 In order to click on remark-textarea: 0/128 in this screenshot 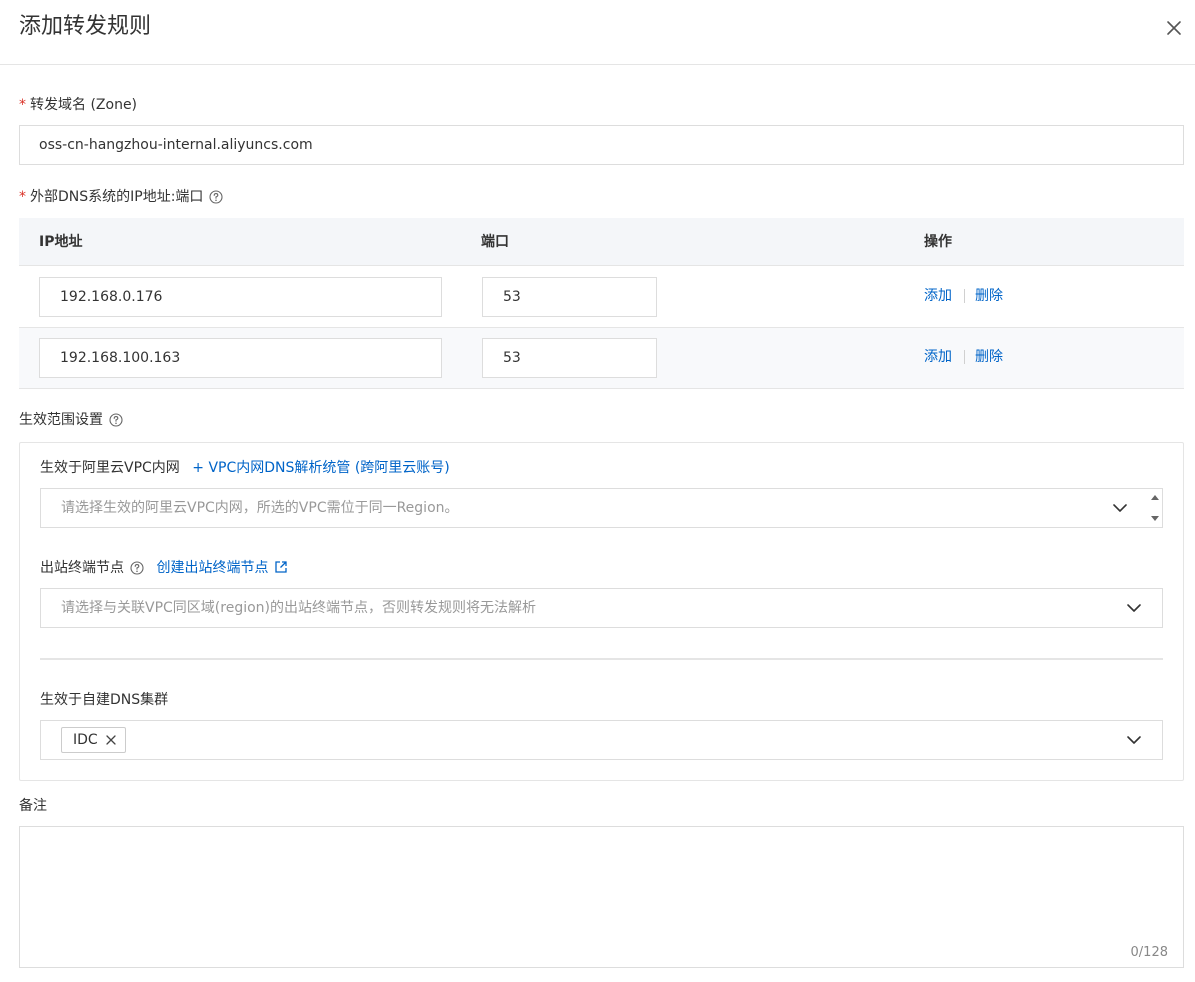, I will do `click(601, 897)`.